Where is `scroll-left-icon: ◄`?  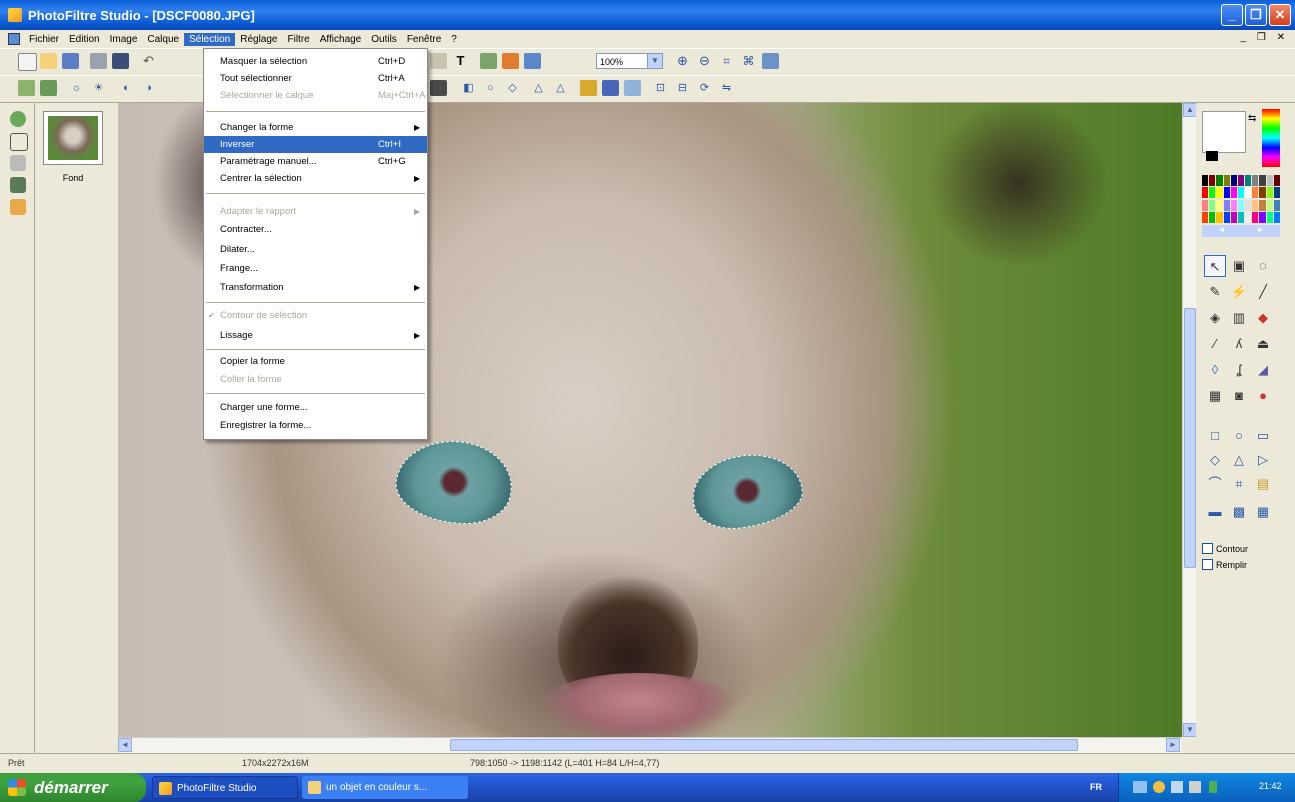 scroll-left-icon: ◄ is located at coordinates (125, 745).